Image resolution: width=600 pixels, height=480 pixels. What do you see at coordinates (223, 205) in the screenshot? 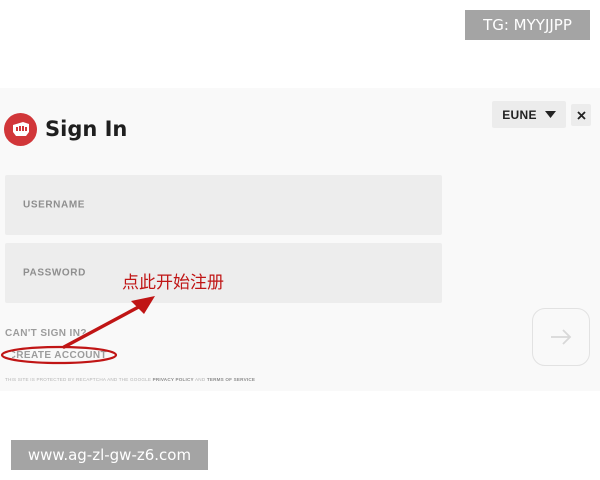
I see `username-input: USERNAME` at bounding box center [223, 205].